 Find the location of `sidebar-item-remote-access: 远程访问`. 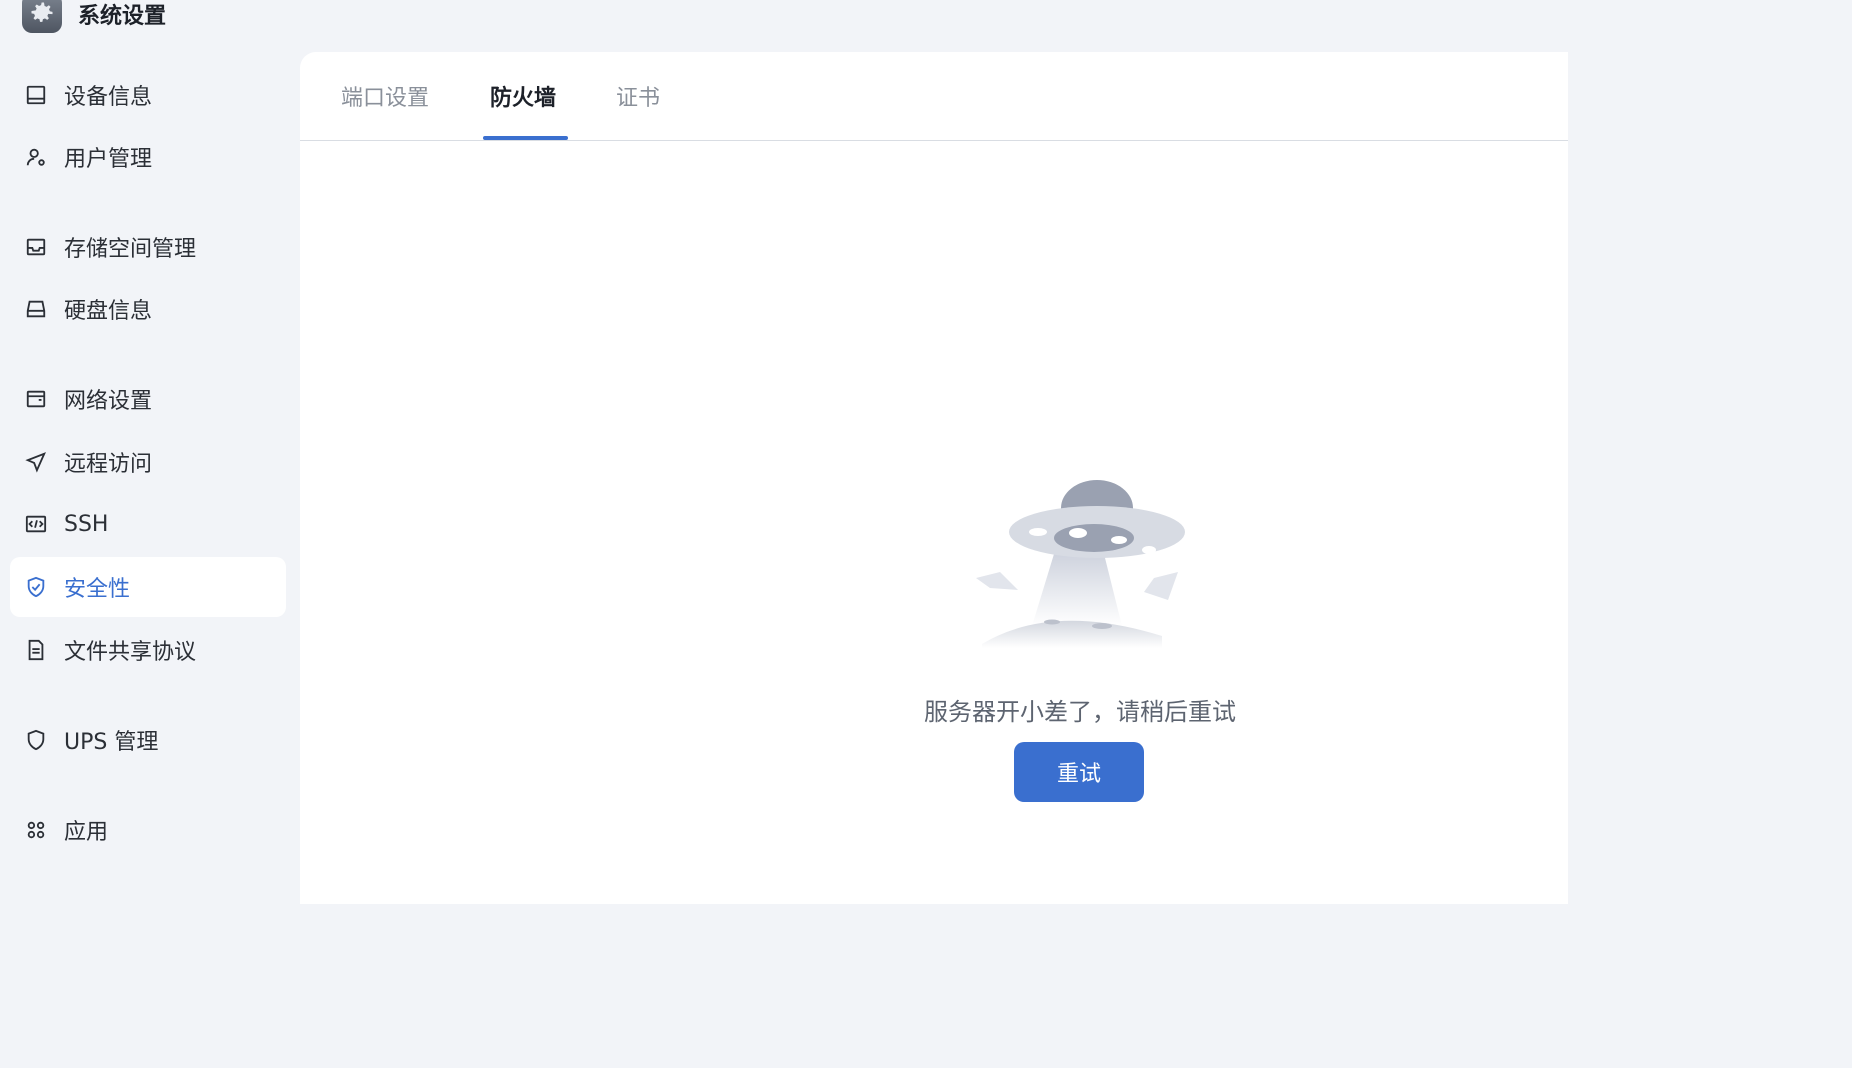

sidebar-item-remote-access: 远程访问 is located at coordinates (148, 462).